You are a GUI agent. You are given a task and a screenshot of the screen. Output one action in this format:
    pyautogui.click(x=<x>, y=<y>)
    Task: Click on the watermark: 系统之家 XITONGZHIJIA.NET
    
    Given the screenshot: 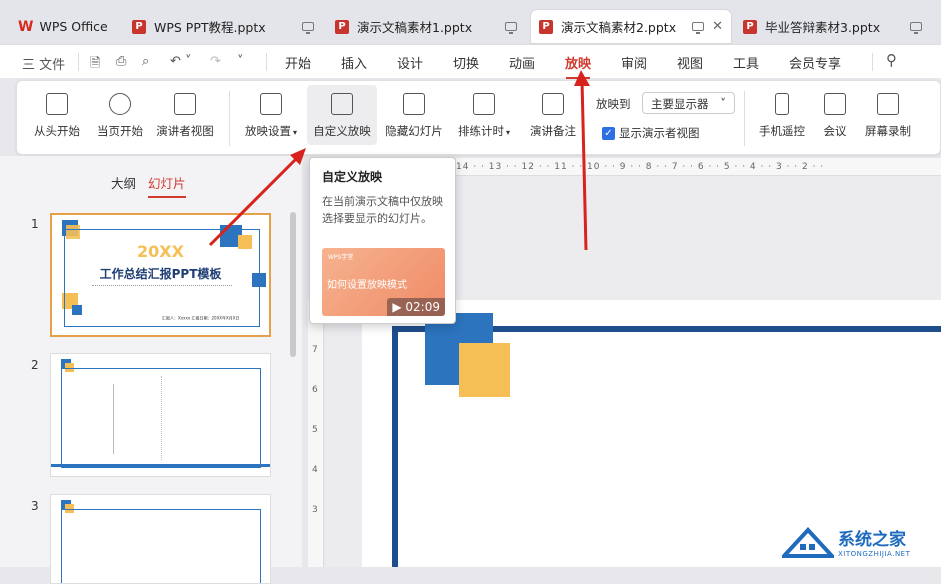 What is the action you would take?
    pyautogui.click(x=846, y=541)
    